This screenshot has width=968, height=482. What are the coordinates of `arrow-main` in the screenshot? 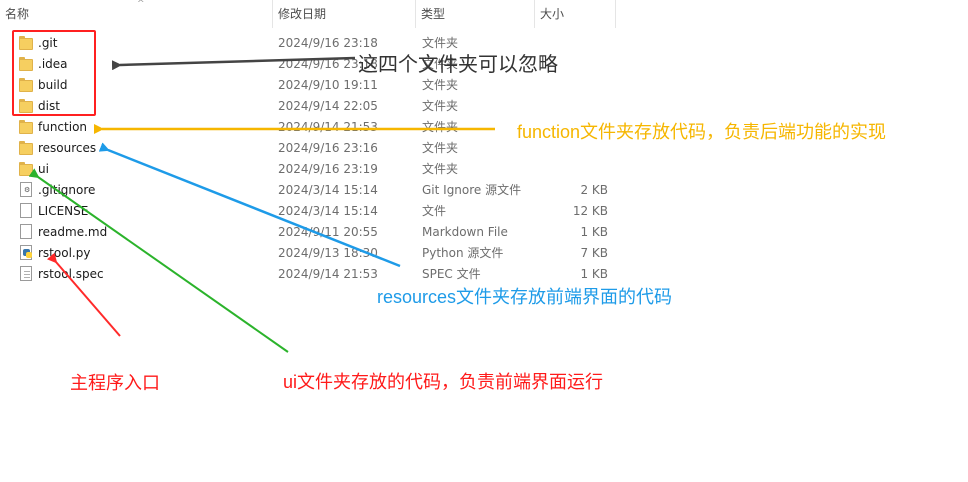 It's located at (83, 294).